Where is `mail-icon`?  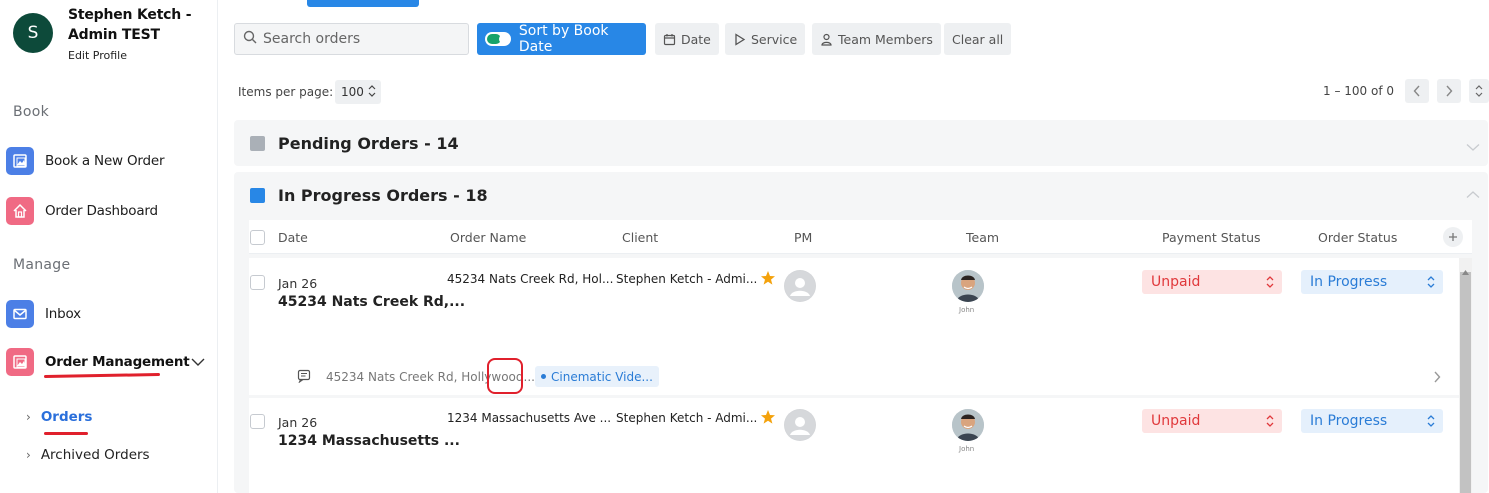 mail-icon is located at coordinates (20, 314).